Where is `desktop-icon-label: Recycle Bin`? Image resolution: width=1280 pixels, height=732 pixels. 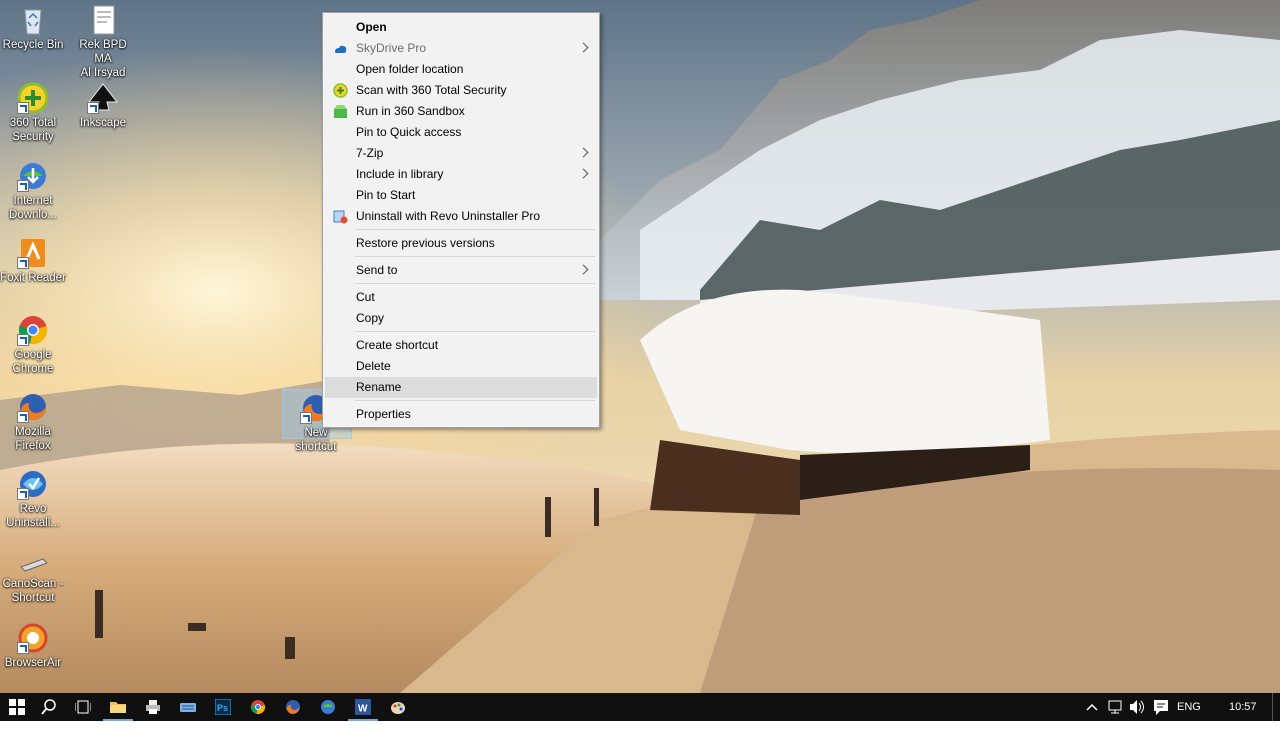
desktop-icon-label: Recycle Bin is located at coordinates (33, 45).